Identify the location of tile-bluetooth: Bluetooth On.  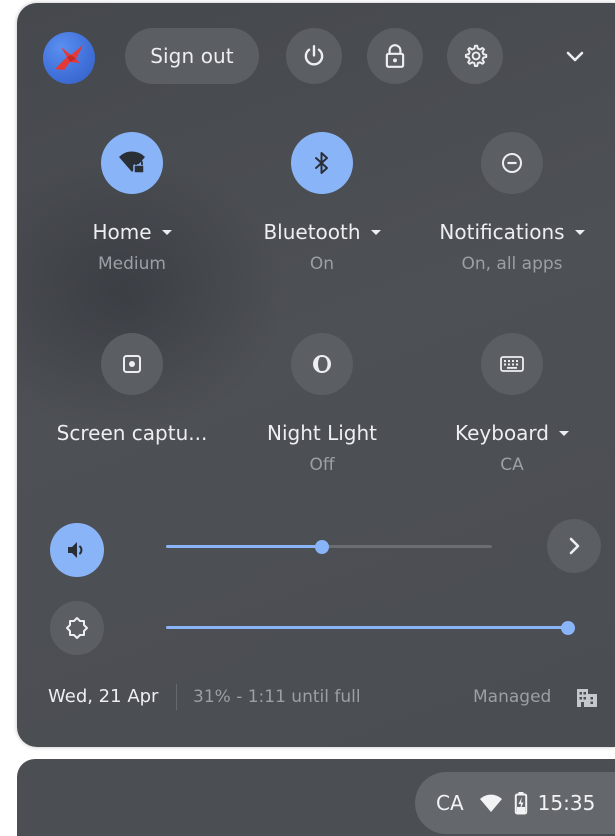
(322, 203).